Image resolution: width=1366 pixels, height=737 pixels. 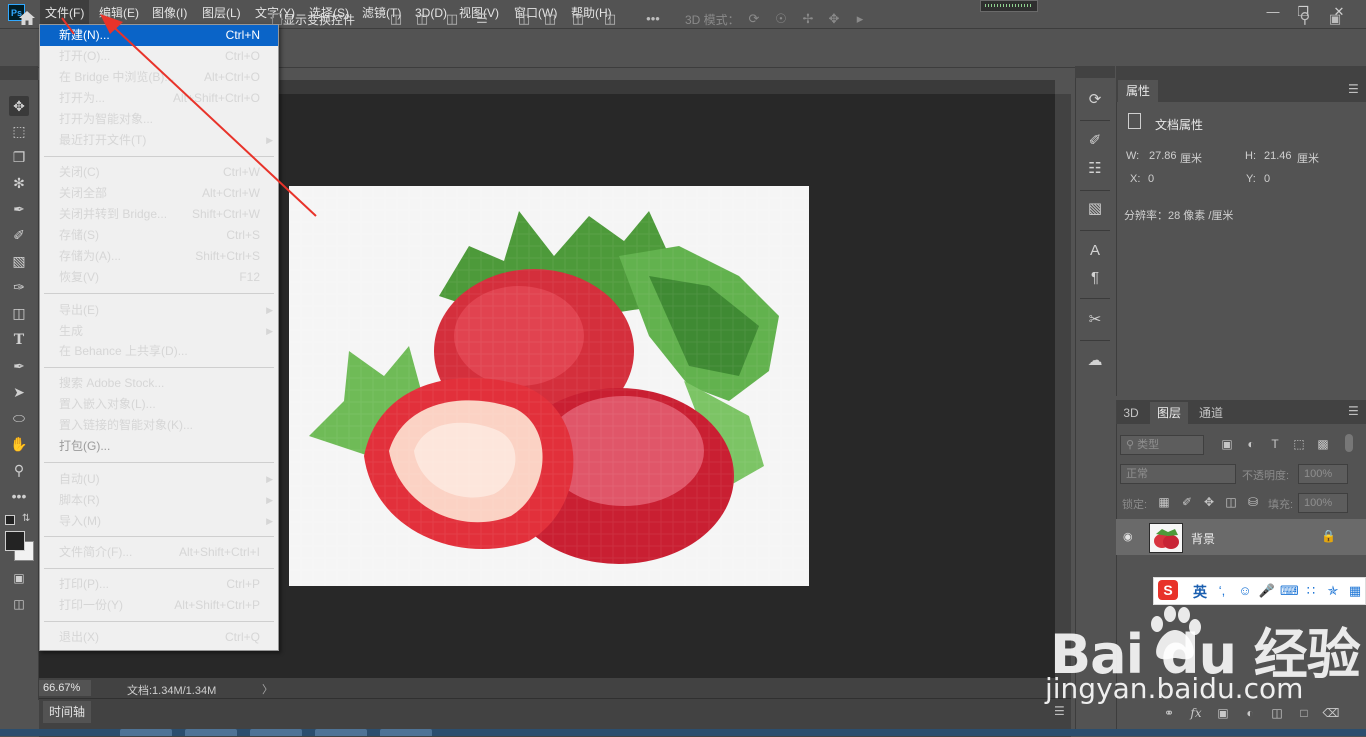 What do you see at coordinates (19, 261) in the screenshot?
I see `stamp-tool-icon: ▧` at bounding box center [19, 261].